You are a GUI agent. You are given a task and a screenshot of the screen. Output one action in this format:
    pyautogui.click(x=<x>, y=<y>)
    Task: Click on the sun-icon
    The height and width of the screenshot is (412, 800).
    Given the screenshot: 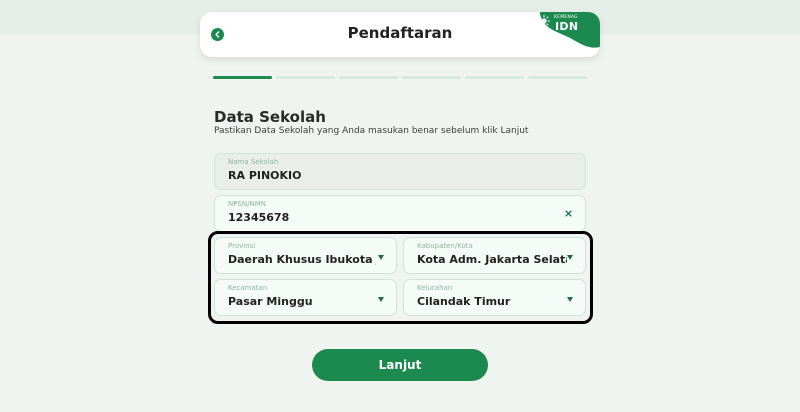 What is the action you would take?
    pyautogui.click(x=544, y=21)
    